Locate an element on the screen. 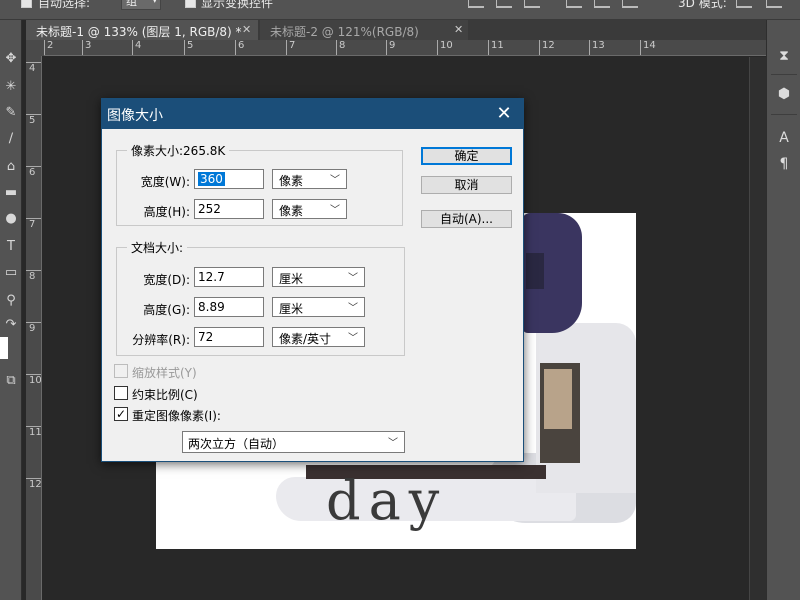 The image size is (800, 600). align-top-icon is located at coordinates (476, 4).